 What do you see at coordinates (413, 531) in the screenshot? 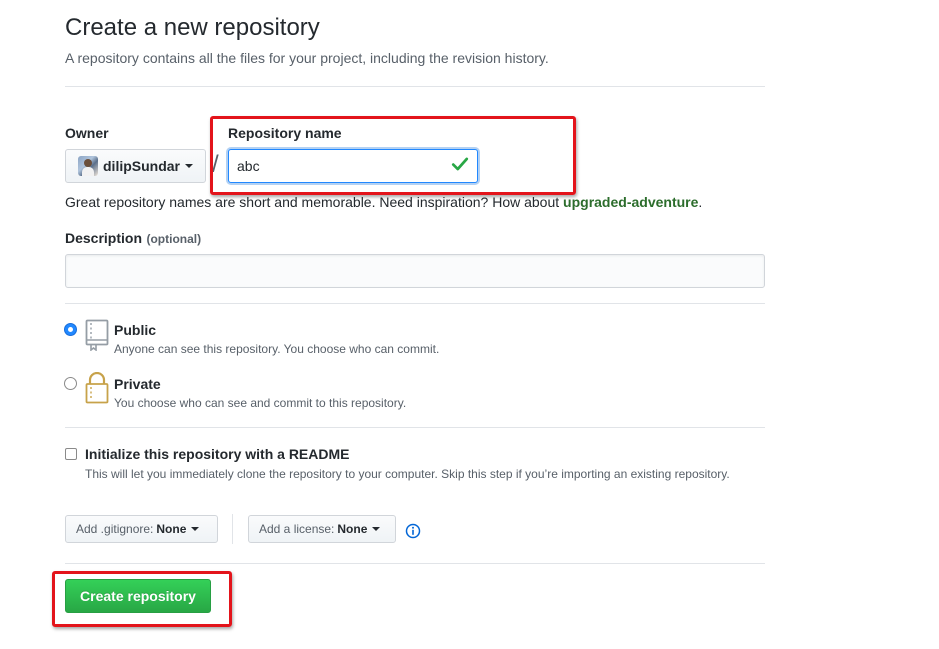
I see `info-icon` at bounding box center [413, 531].